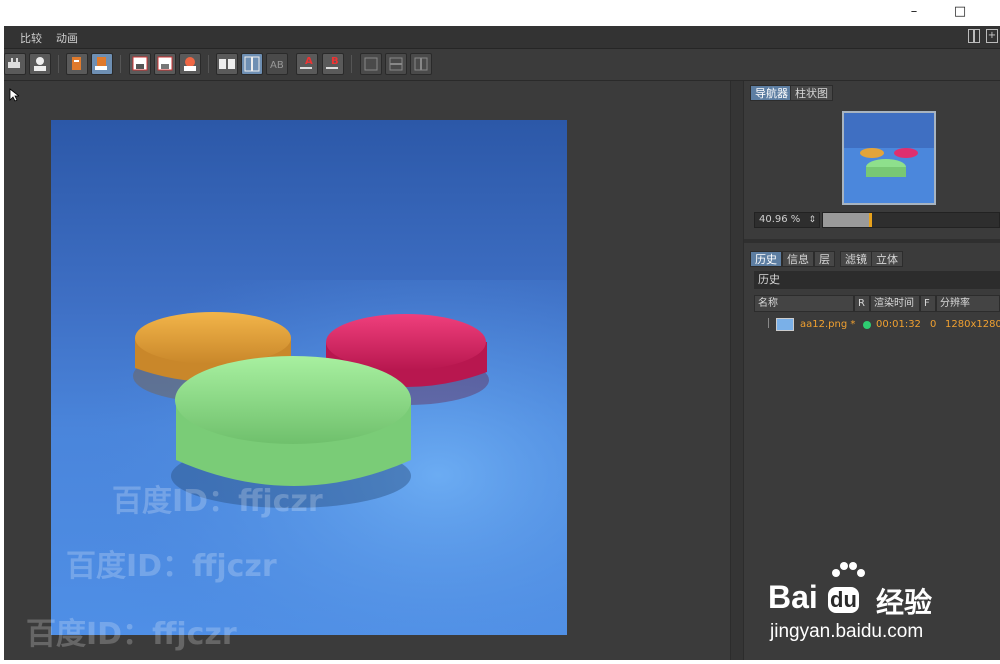 The image size is (1000, 664). What do you see at coordinates (824, 259) in the screenshot?
I see `tab-layers: 层` at bounding box center [824, 259].